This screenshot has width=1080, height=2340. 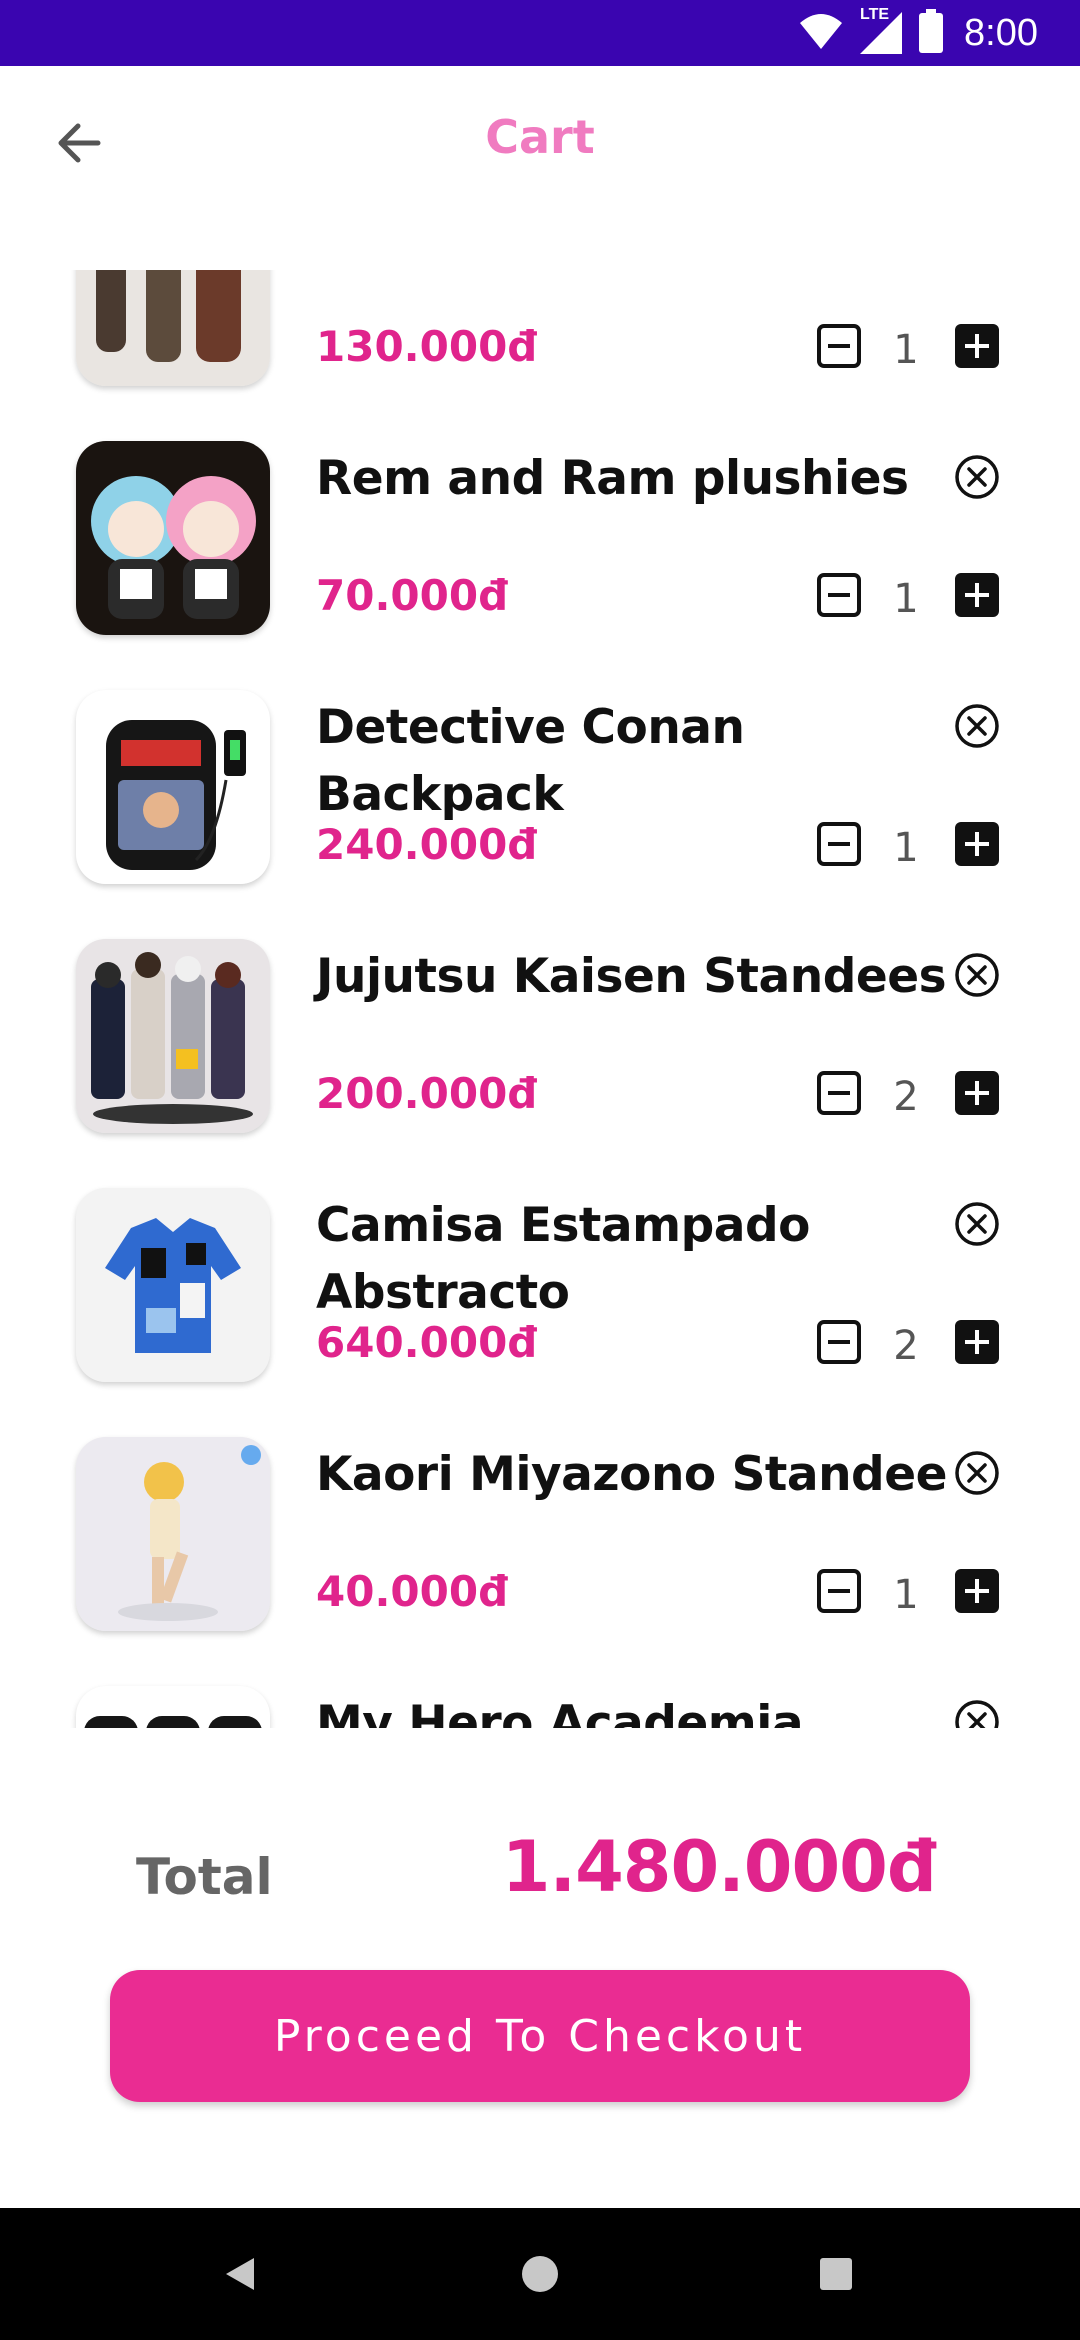 What do you see at coordinates (173, 787) in the screenshot?
I see `backpack-image` at bounding box center [173, 787].